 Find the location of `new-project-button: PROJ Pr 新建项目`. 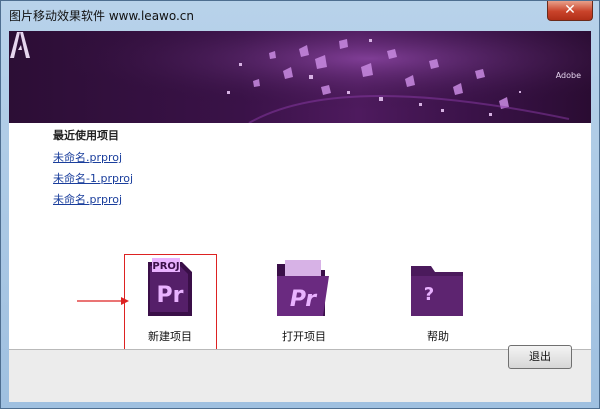

new-project-button: PROJ Pr 新建项目 is located at coordinates (170, 300).